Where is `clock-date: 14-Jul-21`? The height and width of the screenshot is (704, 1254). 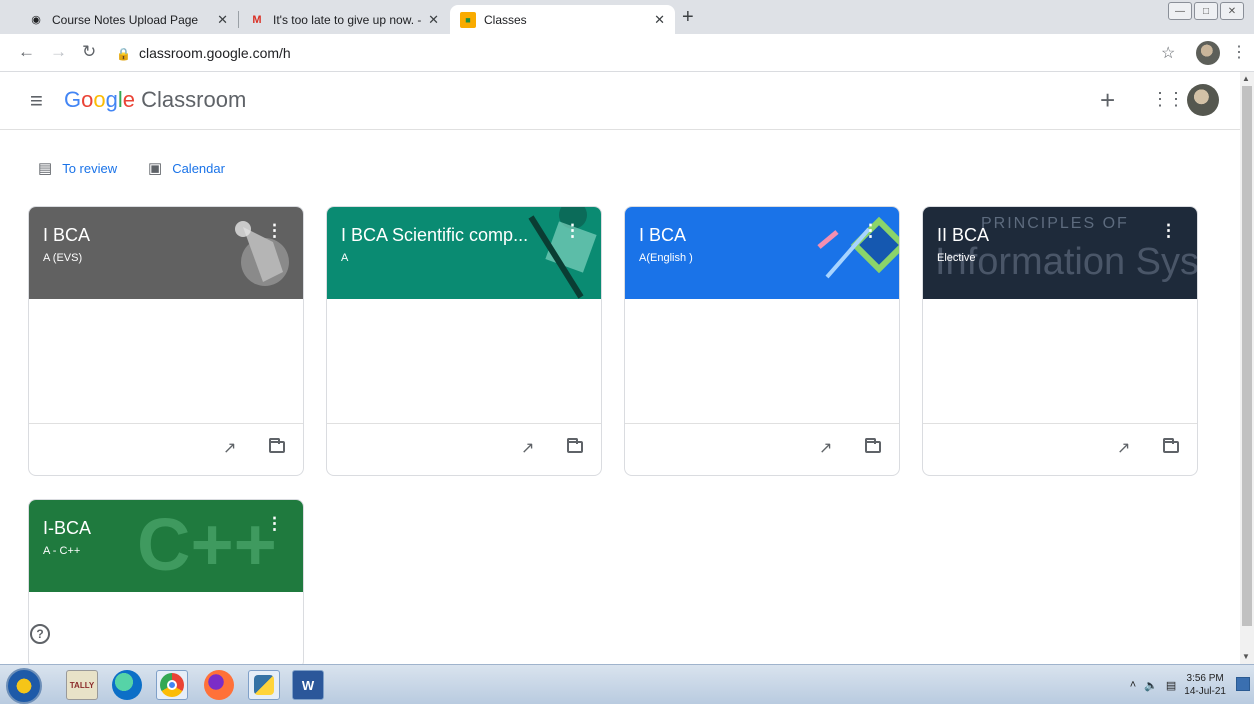 clock-date: 14-Jul-21 is located at coordinates (1205, 691).